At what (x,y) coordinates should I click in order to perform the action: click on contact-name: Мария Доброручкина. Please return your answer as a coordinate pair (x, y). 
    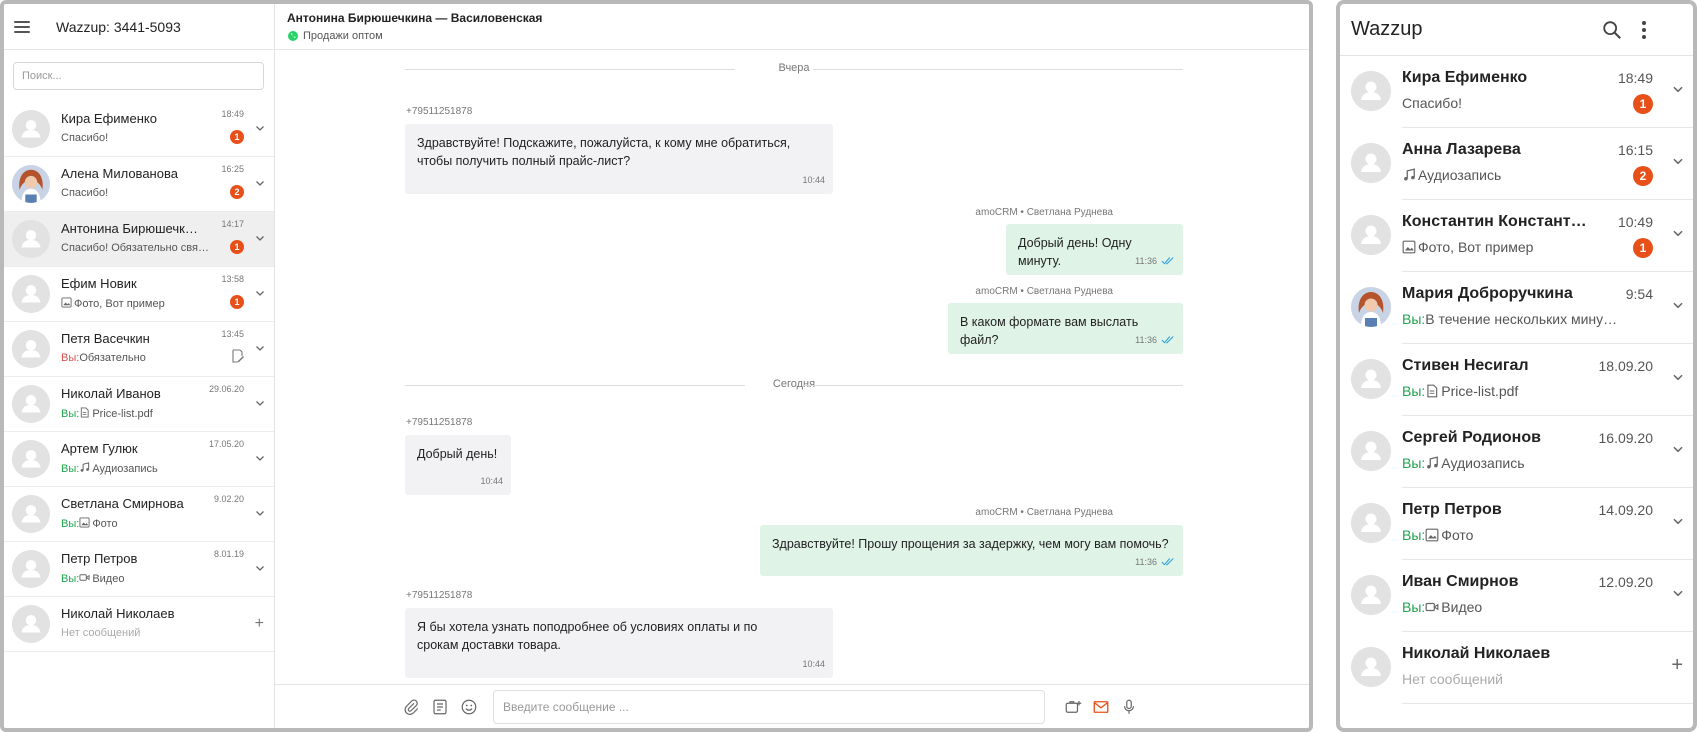
    Looking at the image, I should click on (1487, 293).